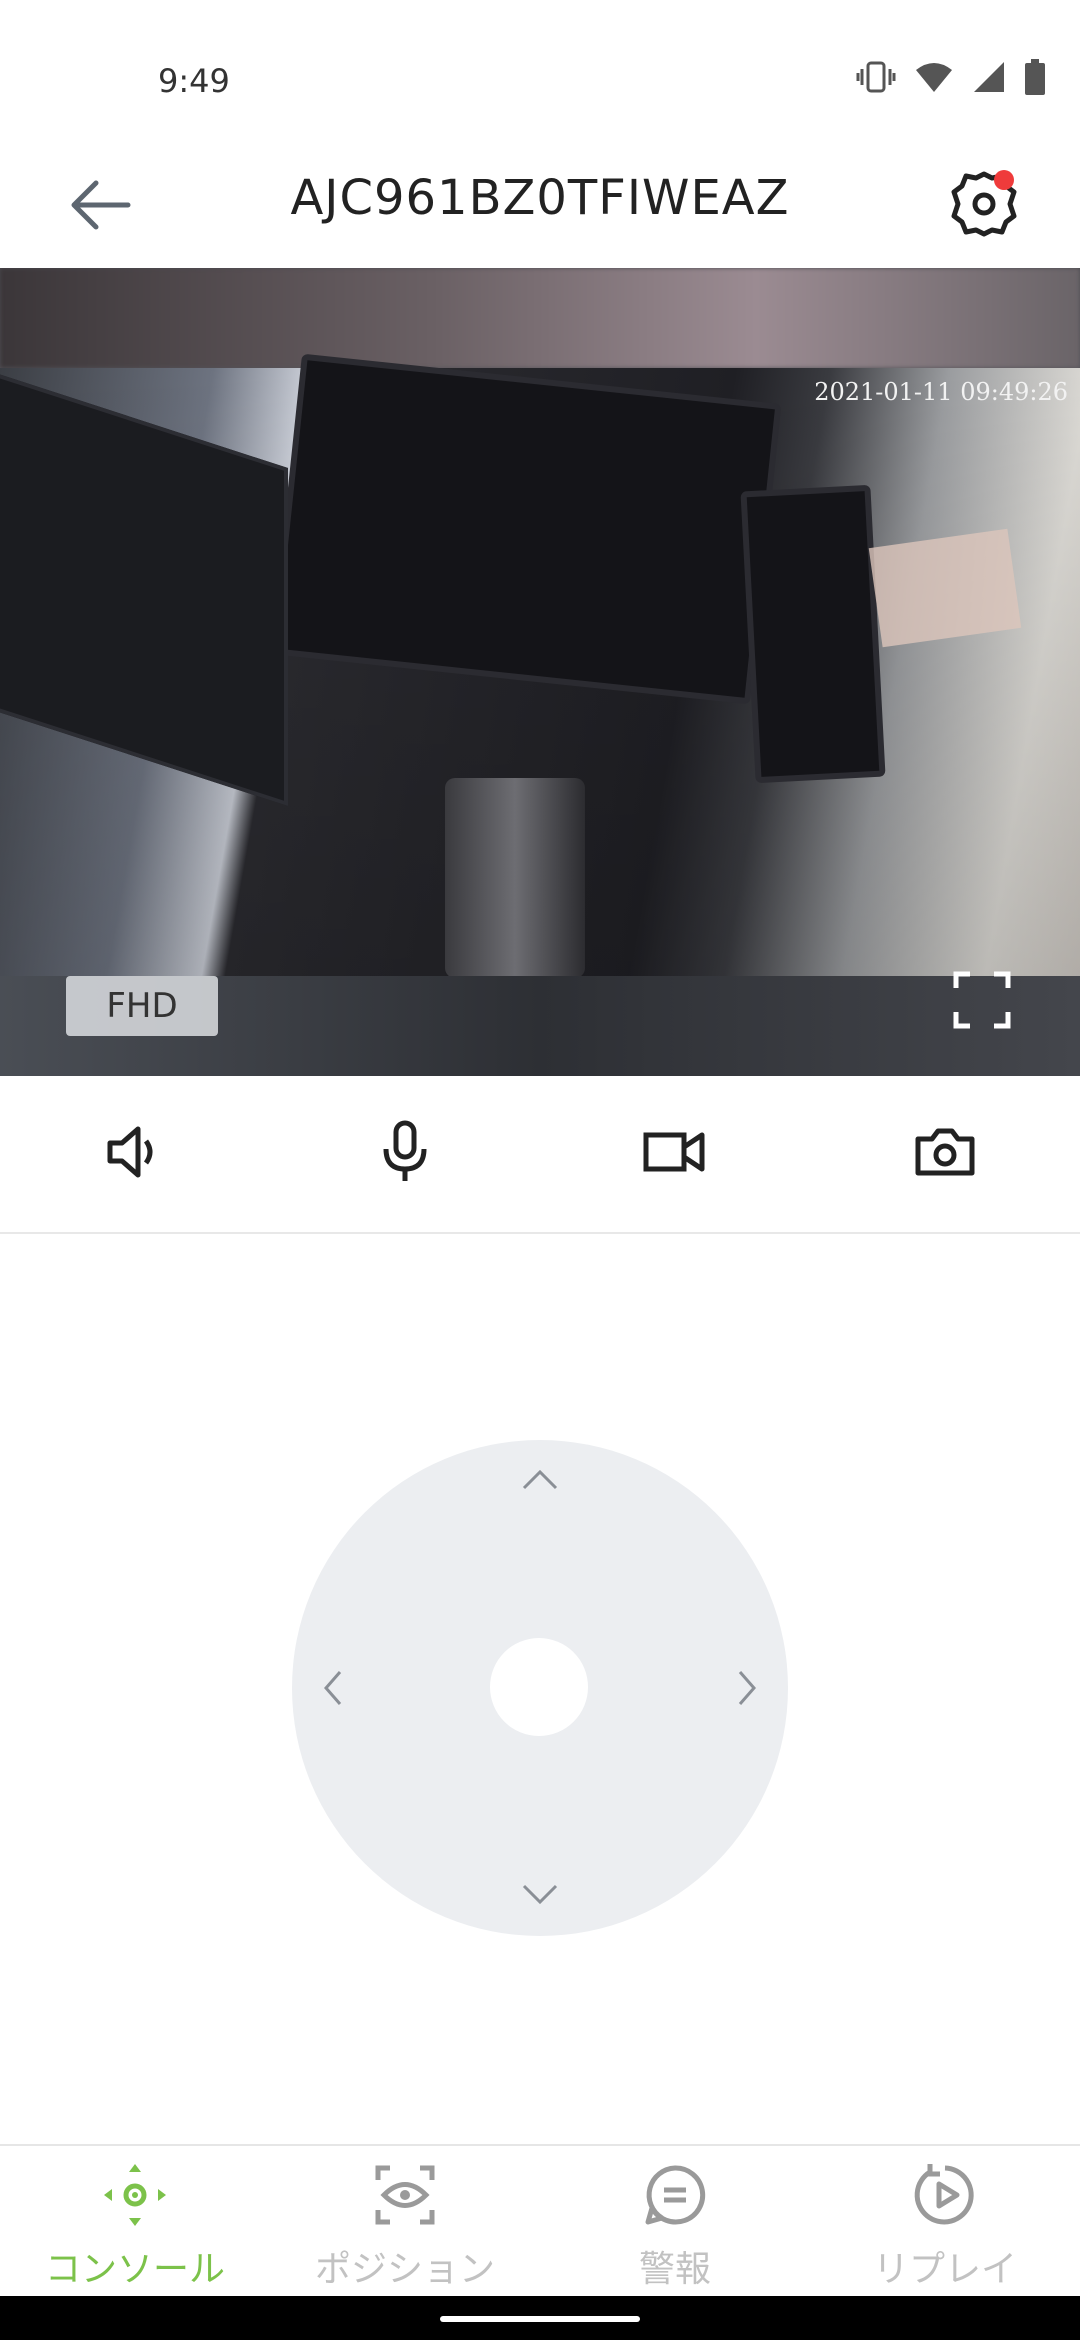 Image resolution: width=1080 pixels, height=2340 pixels. Describe the element at coordinates (142, 1006) in the screenshot. I see `quality-fhd-button: FHD` at that location.